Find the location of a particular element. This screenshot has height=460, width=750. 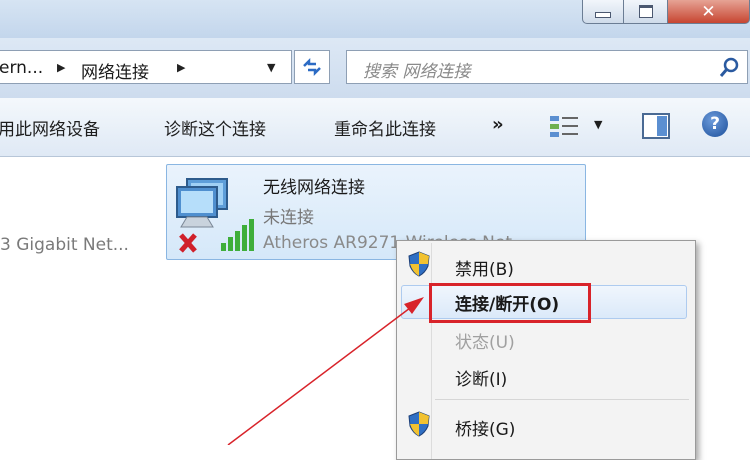

command-toolbar: 用此网络设备 诊断这个连接 重命名此连接 » ▼ ? is located at coordinates (375, 127).